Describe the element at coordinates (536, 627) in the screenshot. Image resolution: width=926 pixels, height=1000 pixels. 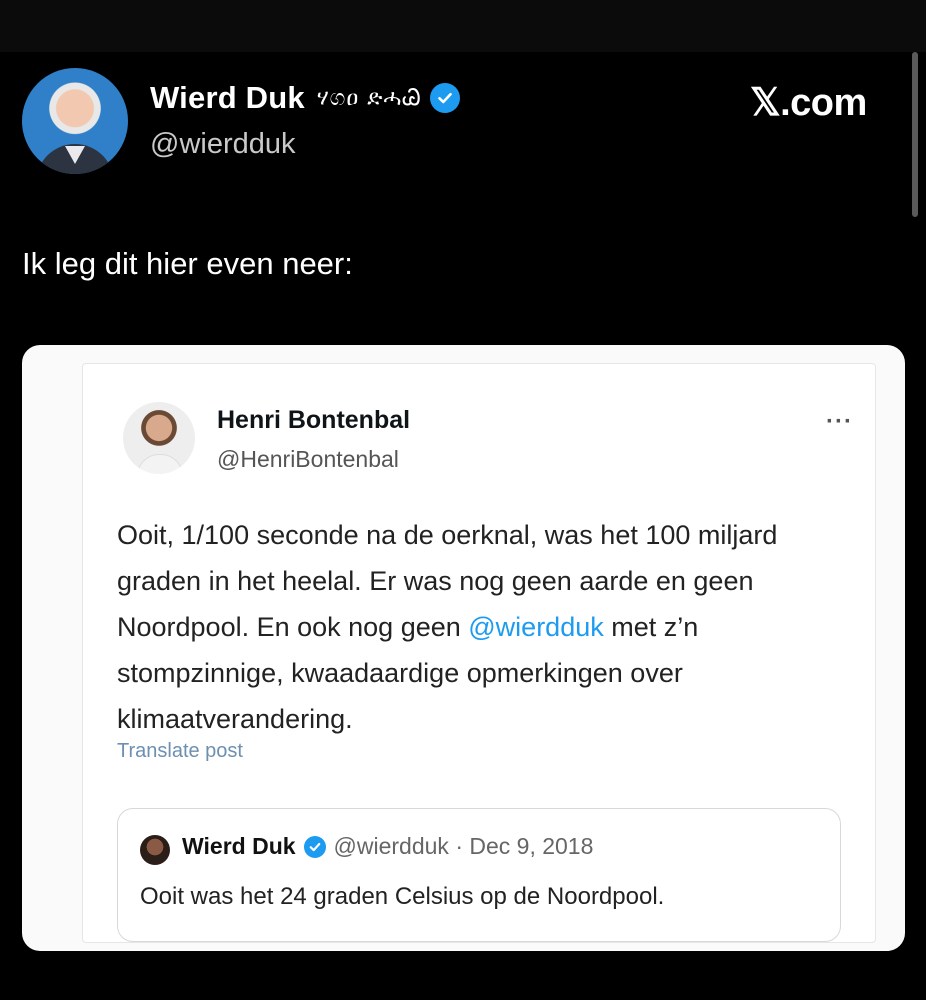
I see `mention-link: @wierdduk` at that location.